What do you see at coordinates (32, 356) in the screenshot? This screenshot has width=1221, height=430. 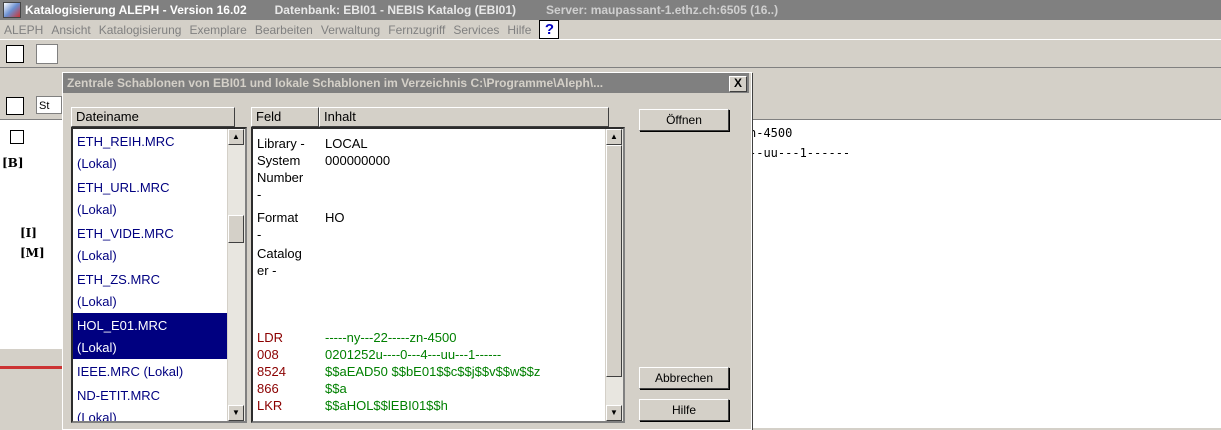 I see `tree-horizontal-scrollbar` at bounding box center [32, 356].